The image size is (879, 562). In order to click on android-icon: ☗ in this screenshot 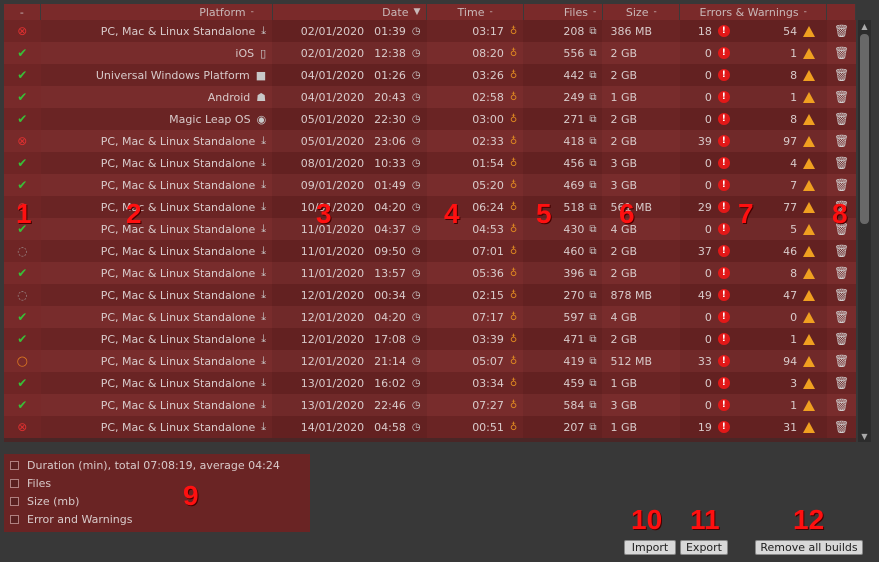, I will do `click(261, 97)`.